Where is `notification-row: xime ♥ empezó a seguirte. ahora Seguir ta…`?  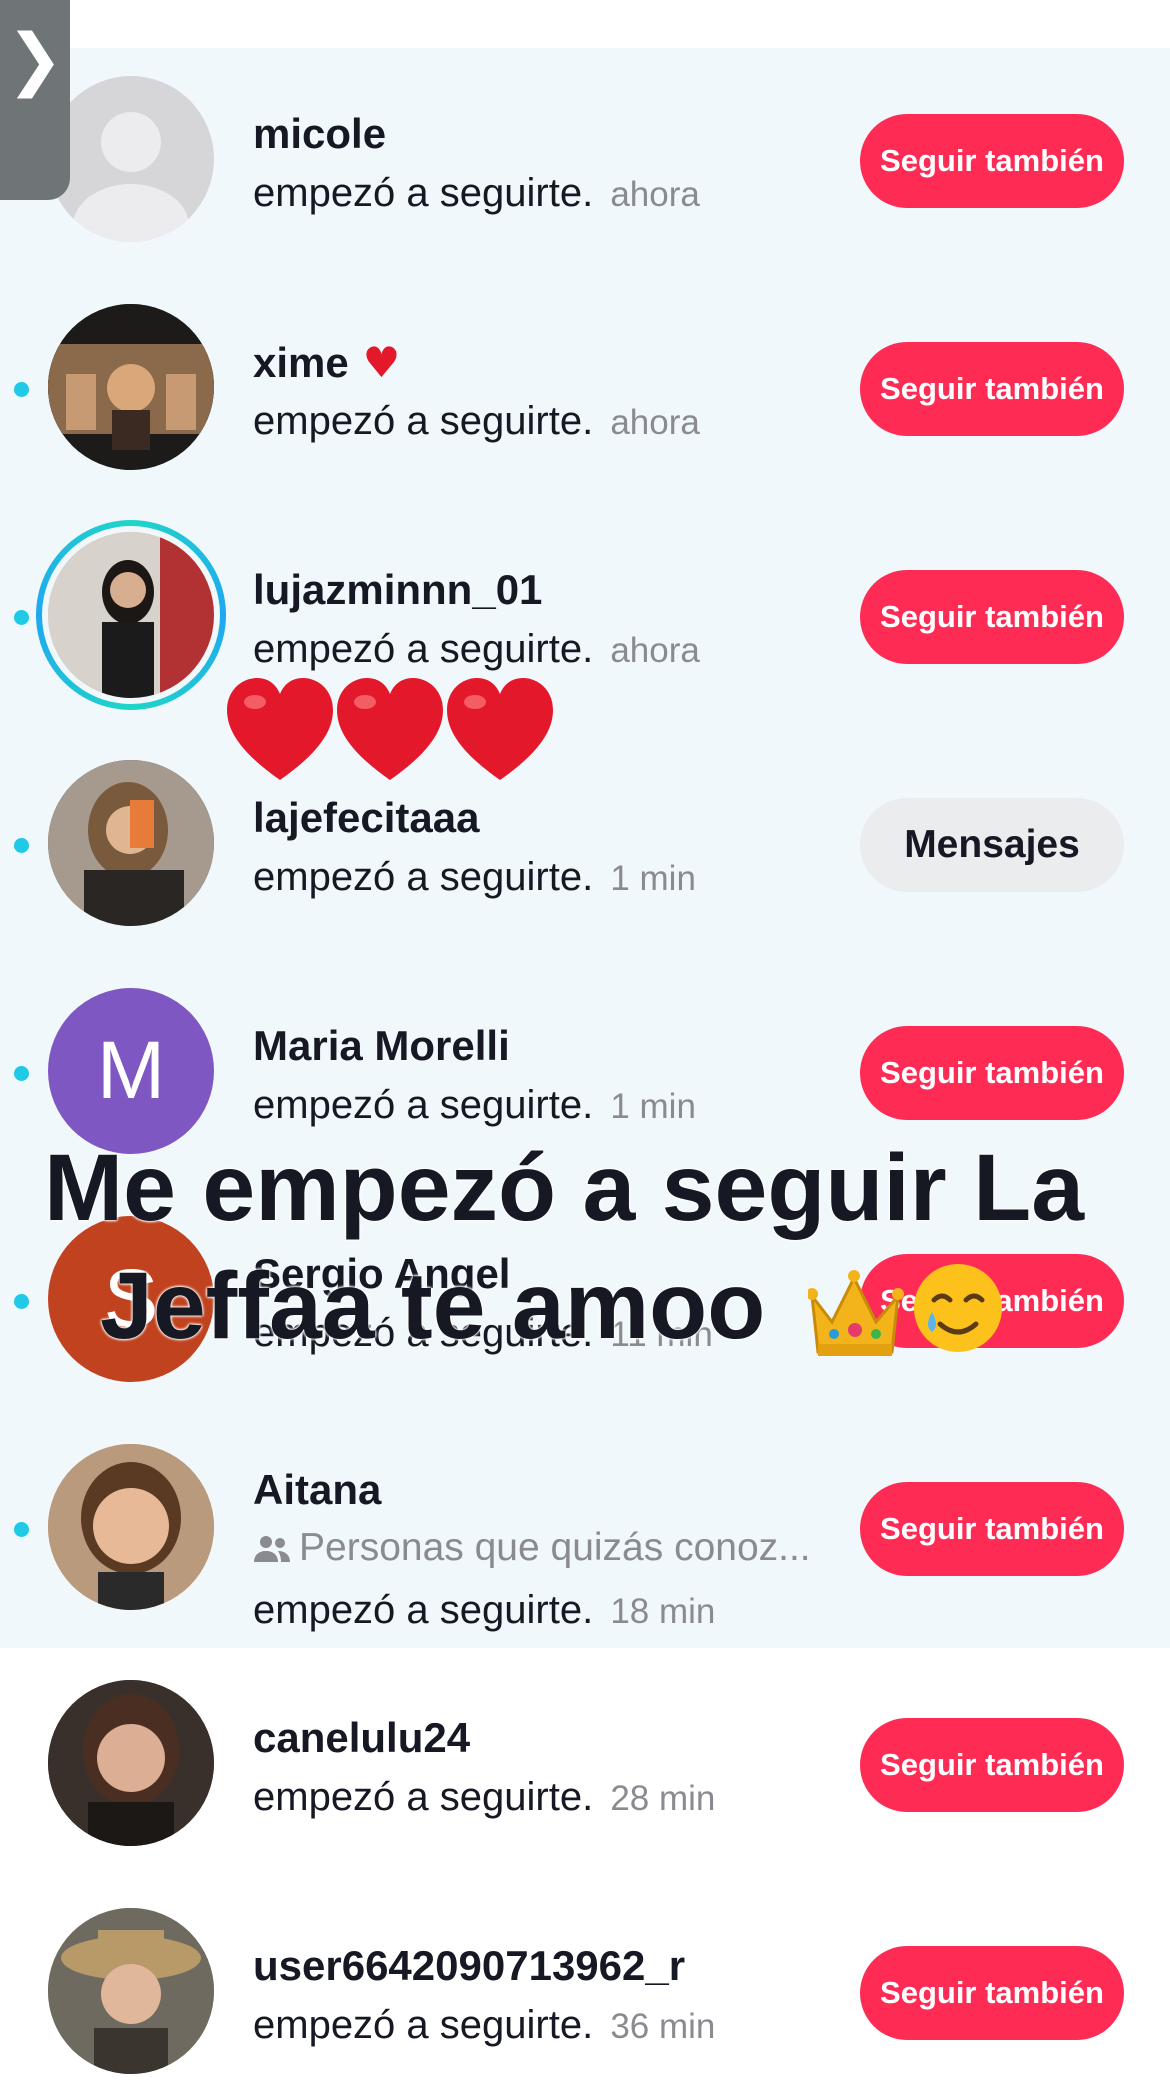 notification-row: xime ♥ empezó a seguirte. ahora Seguir ta… is located at coordinates (585, 390).